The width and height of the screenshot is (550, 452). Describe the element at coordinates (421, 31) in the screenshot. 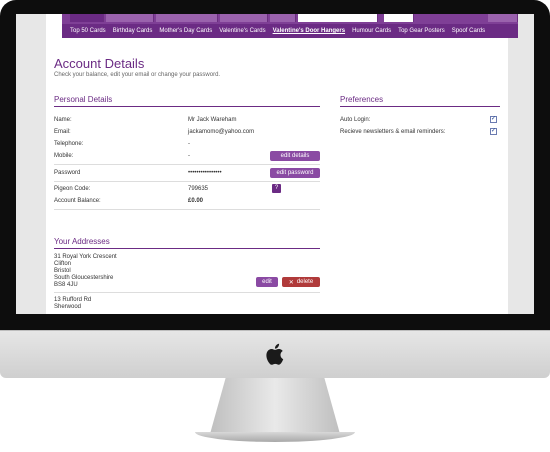

I see `nav-item-top-gear: Top Gear Posters` at that location.